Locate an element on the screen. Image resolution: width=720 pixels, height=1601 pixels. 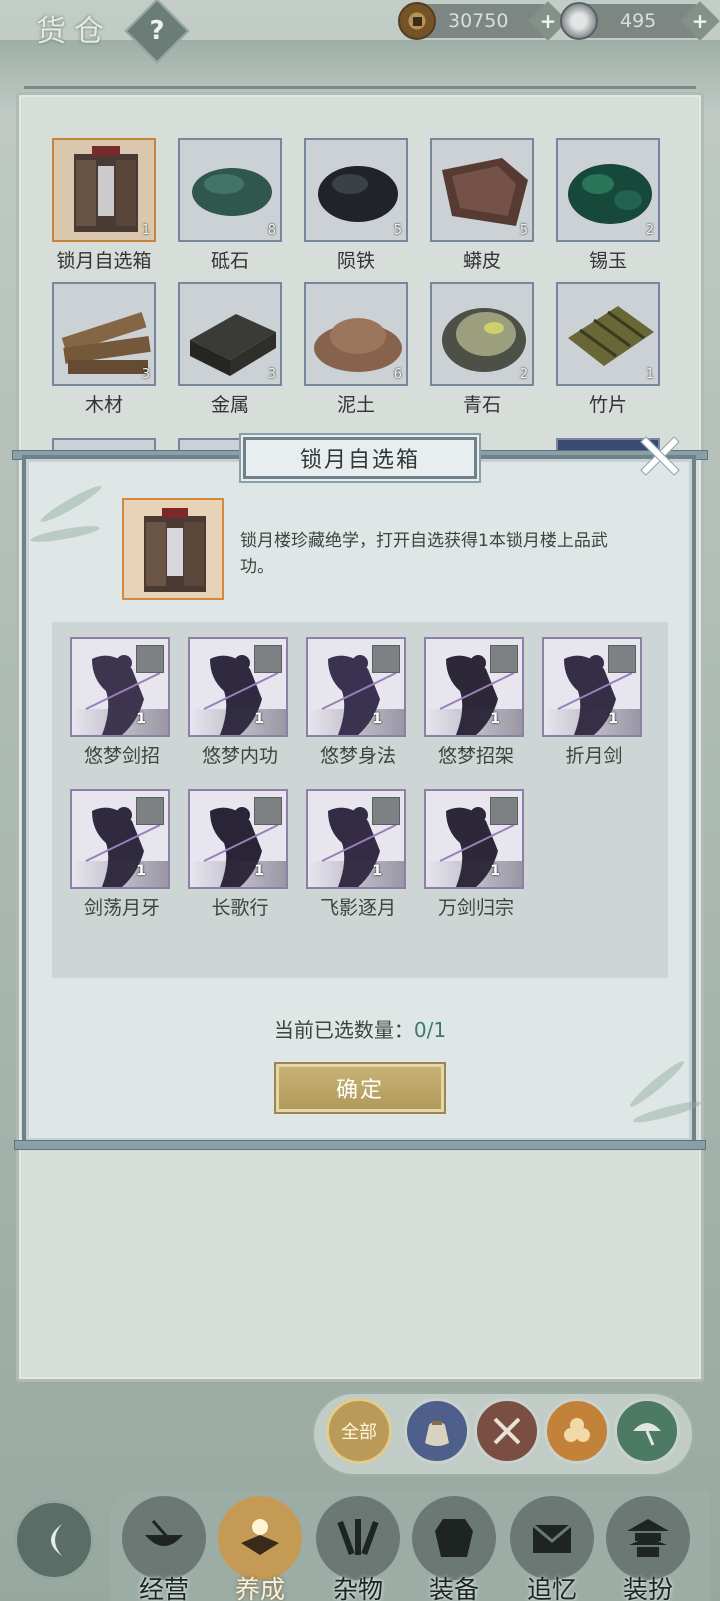
nav-item: 装扮 is located at coordinates (648, 1546).